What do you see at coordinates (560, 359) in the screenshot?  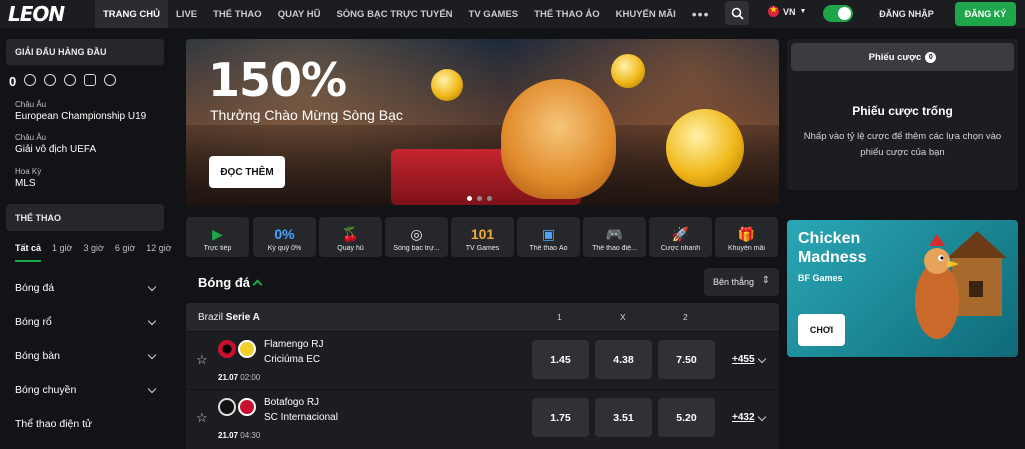 I see `odd-home: 1.45` at bounding box center [560, 359].